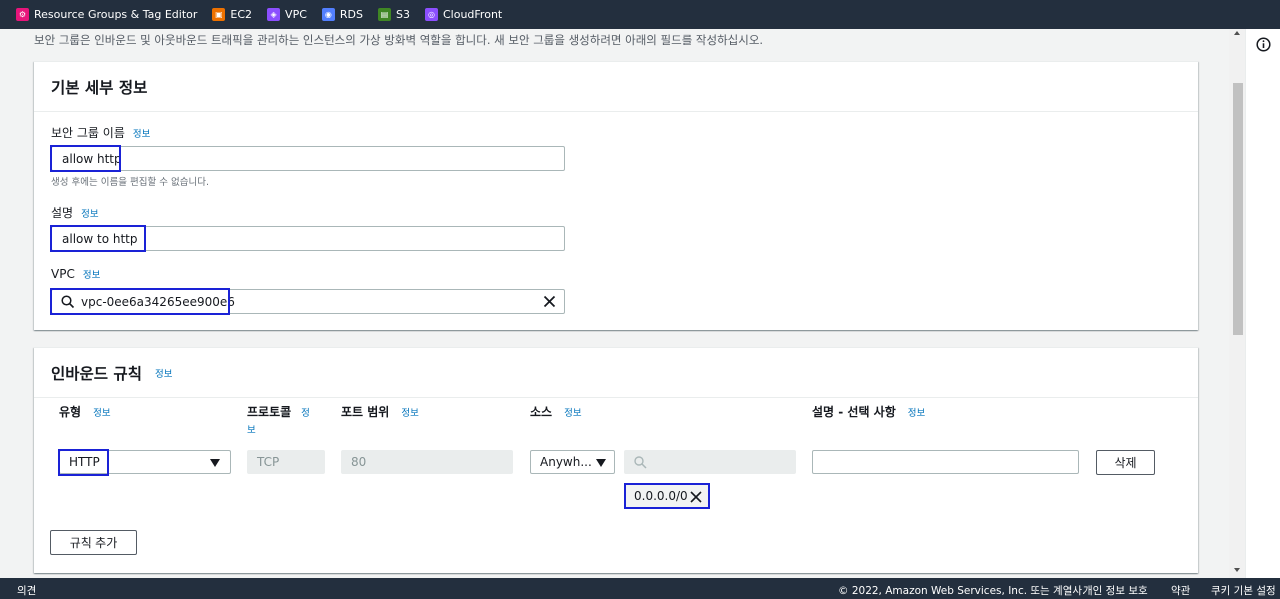  I want to click on col-protocol-header: 프로토콜 정 보, so click(284, 419).